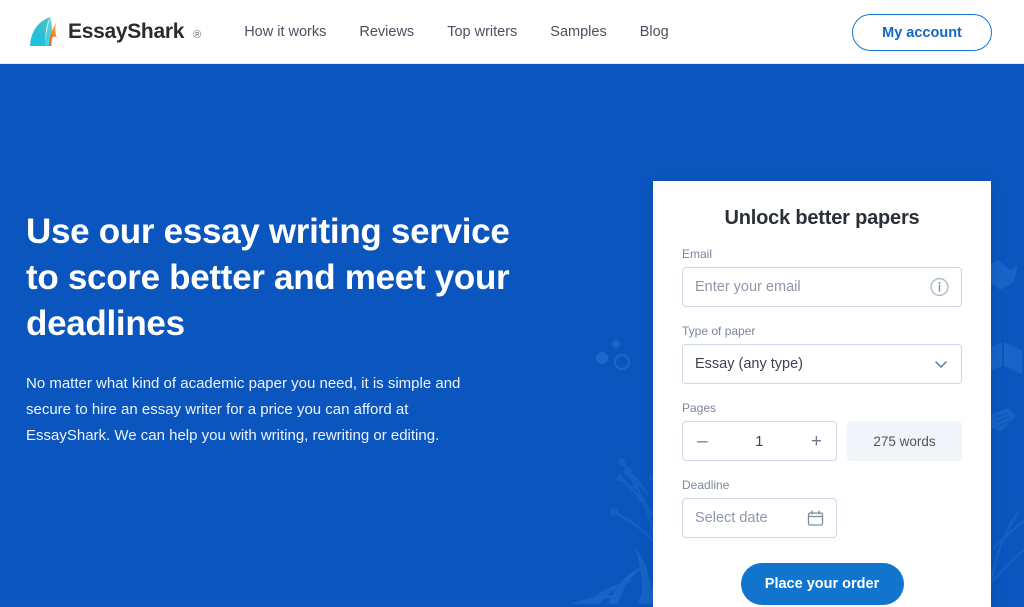 The height and width of the screenshot is (607, 1024). I want to click on place-order-button: Place your order, so click(822, 584).